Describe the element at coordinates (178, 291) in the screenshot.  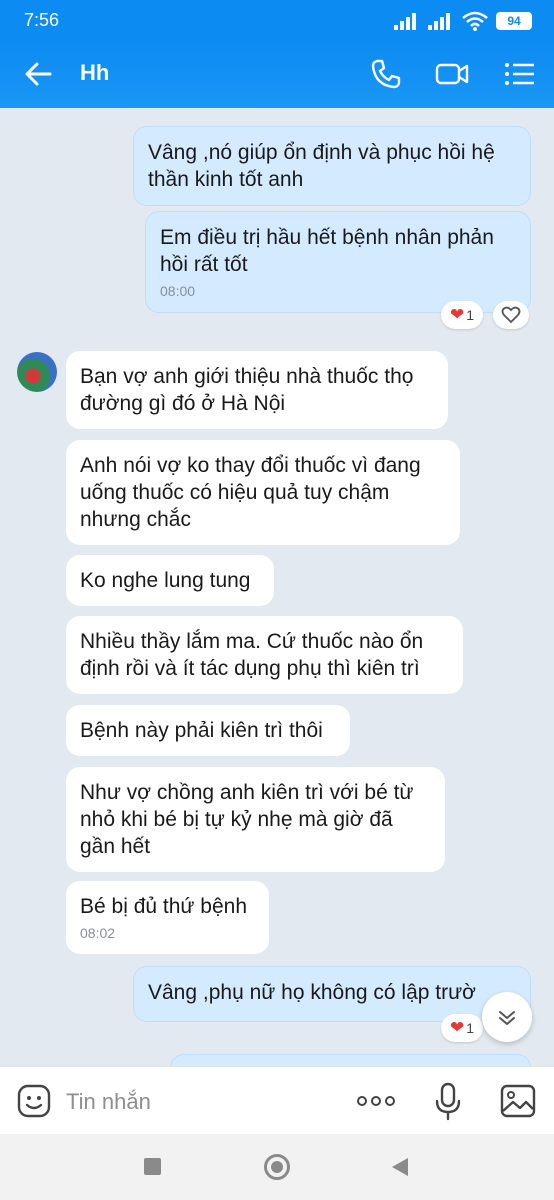
I see `message-time: 08:00` at that location.